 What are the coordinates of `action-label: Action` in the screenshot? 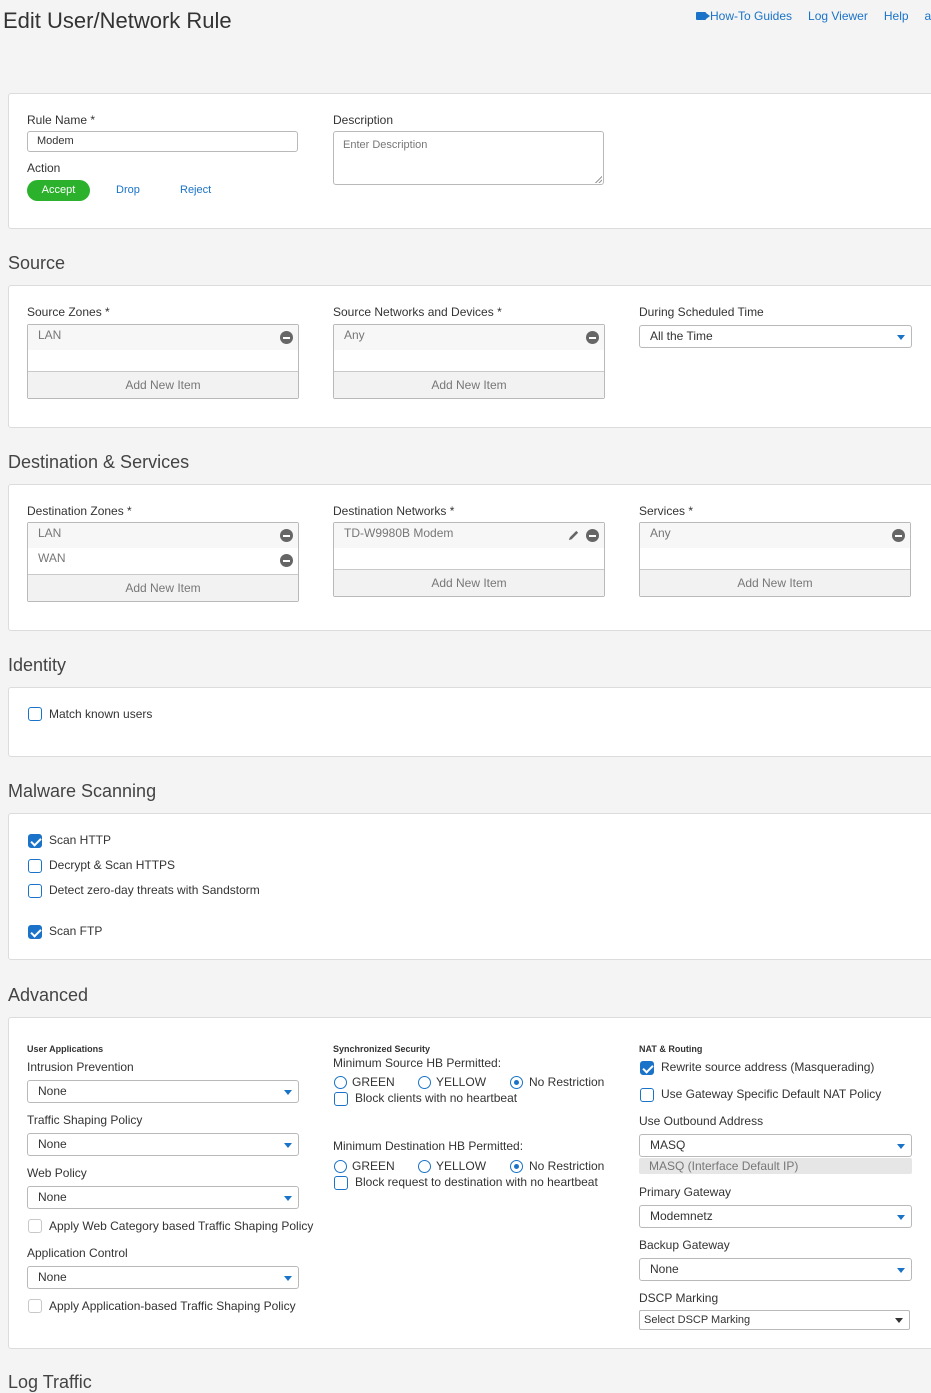 It's located at (44, 168).